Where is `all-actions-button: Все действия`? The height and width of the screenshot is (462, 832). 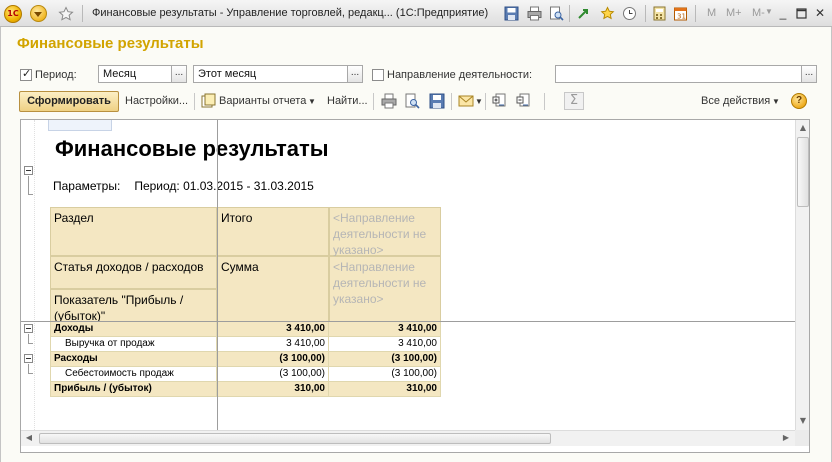 all-actions-button: Все действия is located at coordinates (735, 101).